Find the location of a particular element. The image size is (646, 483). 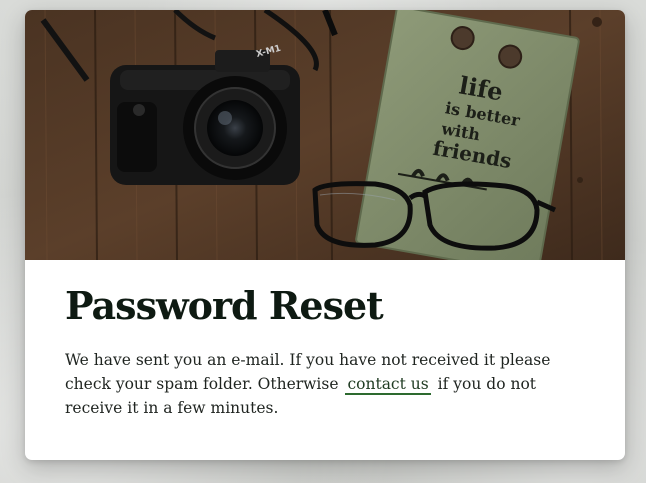

page-title: Password Reset is located at coordinates (224, 305).